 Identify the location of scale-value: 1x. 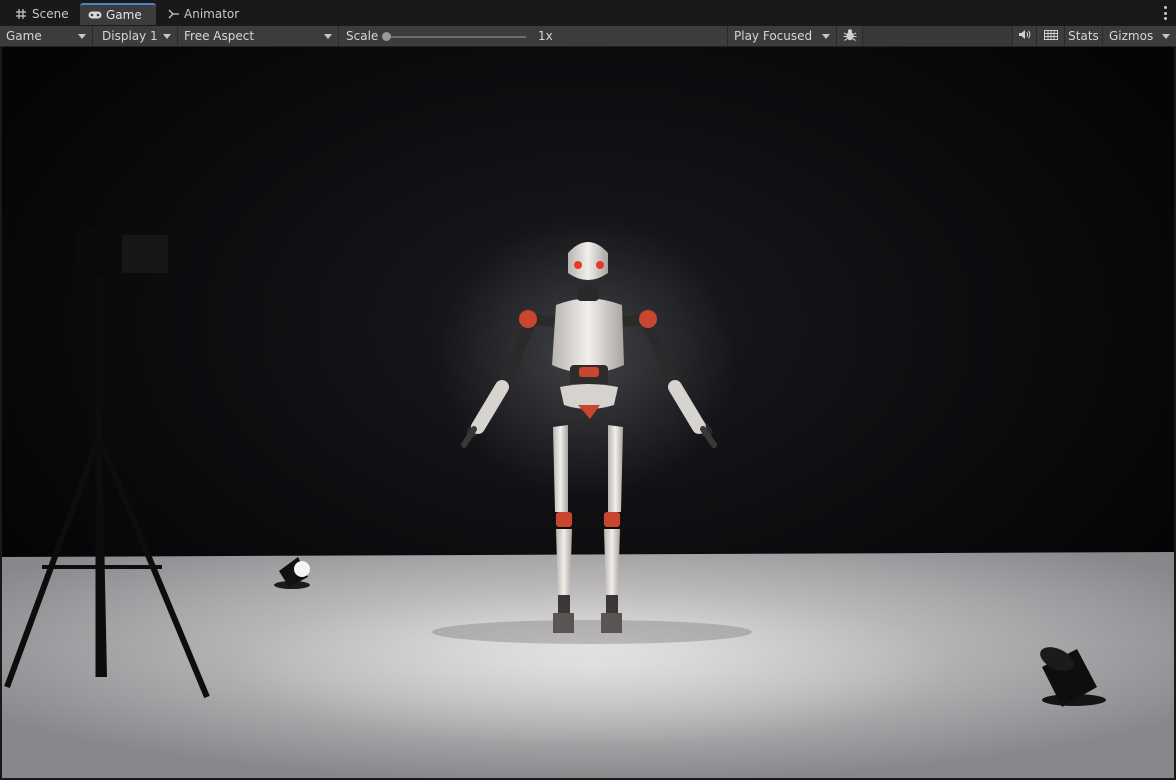
(545, 36).